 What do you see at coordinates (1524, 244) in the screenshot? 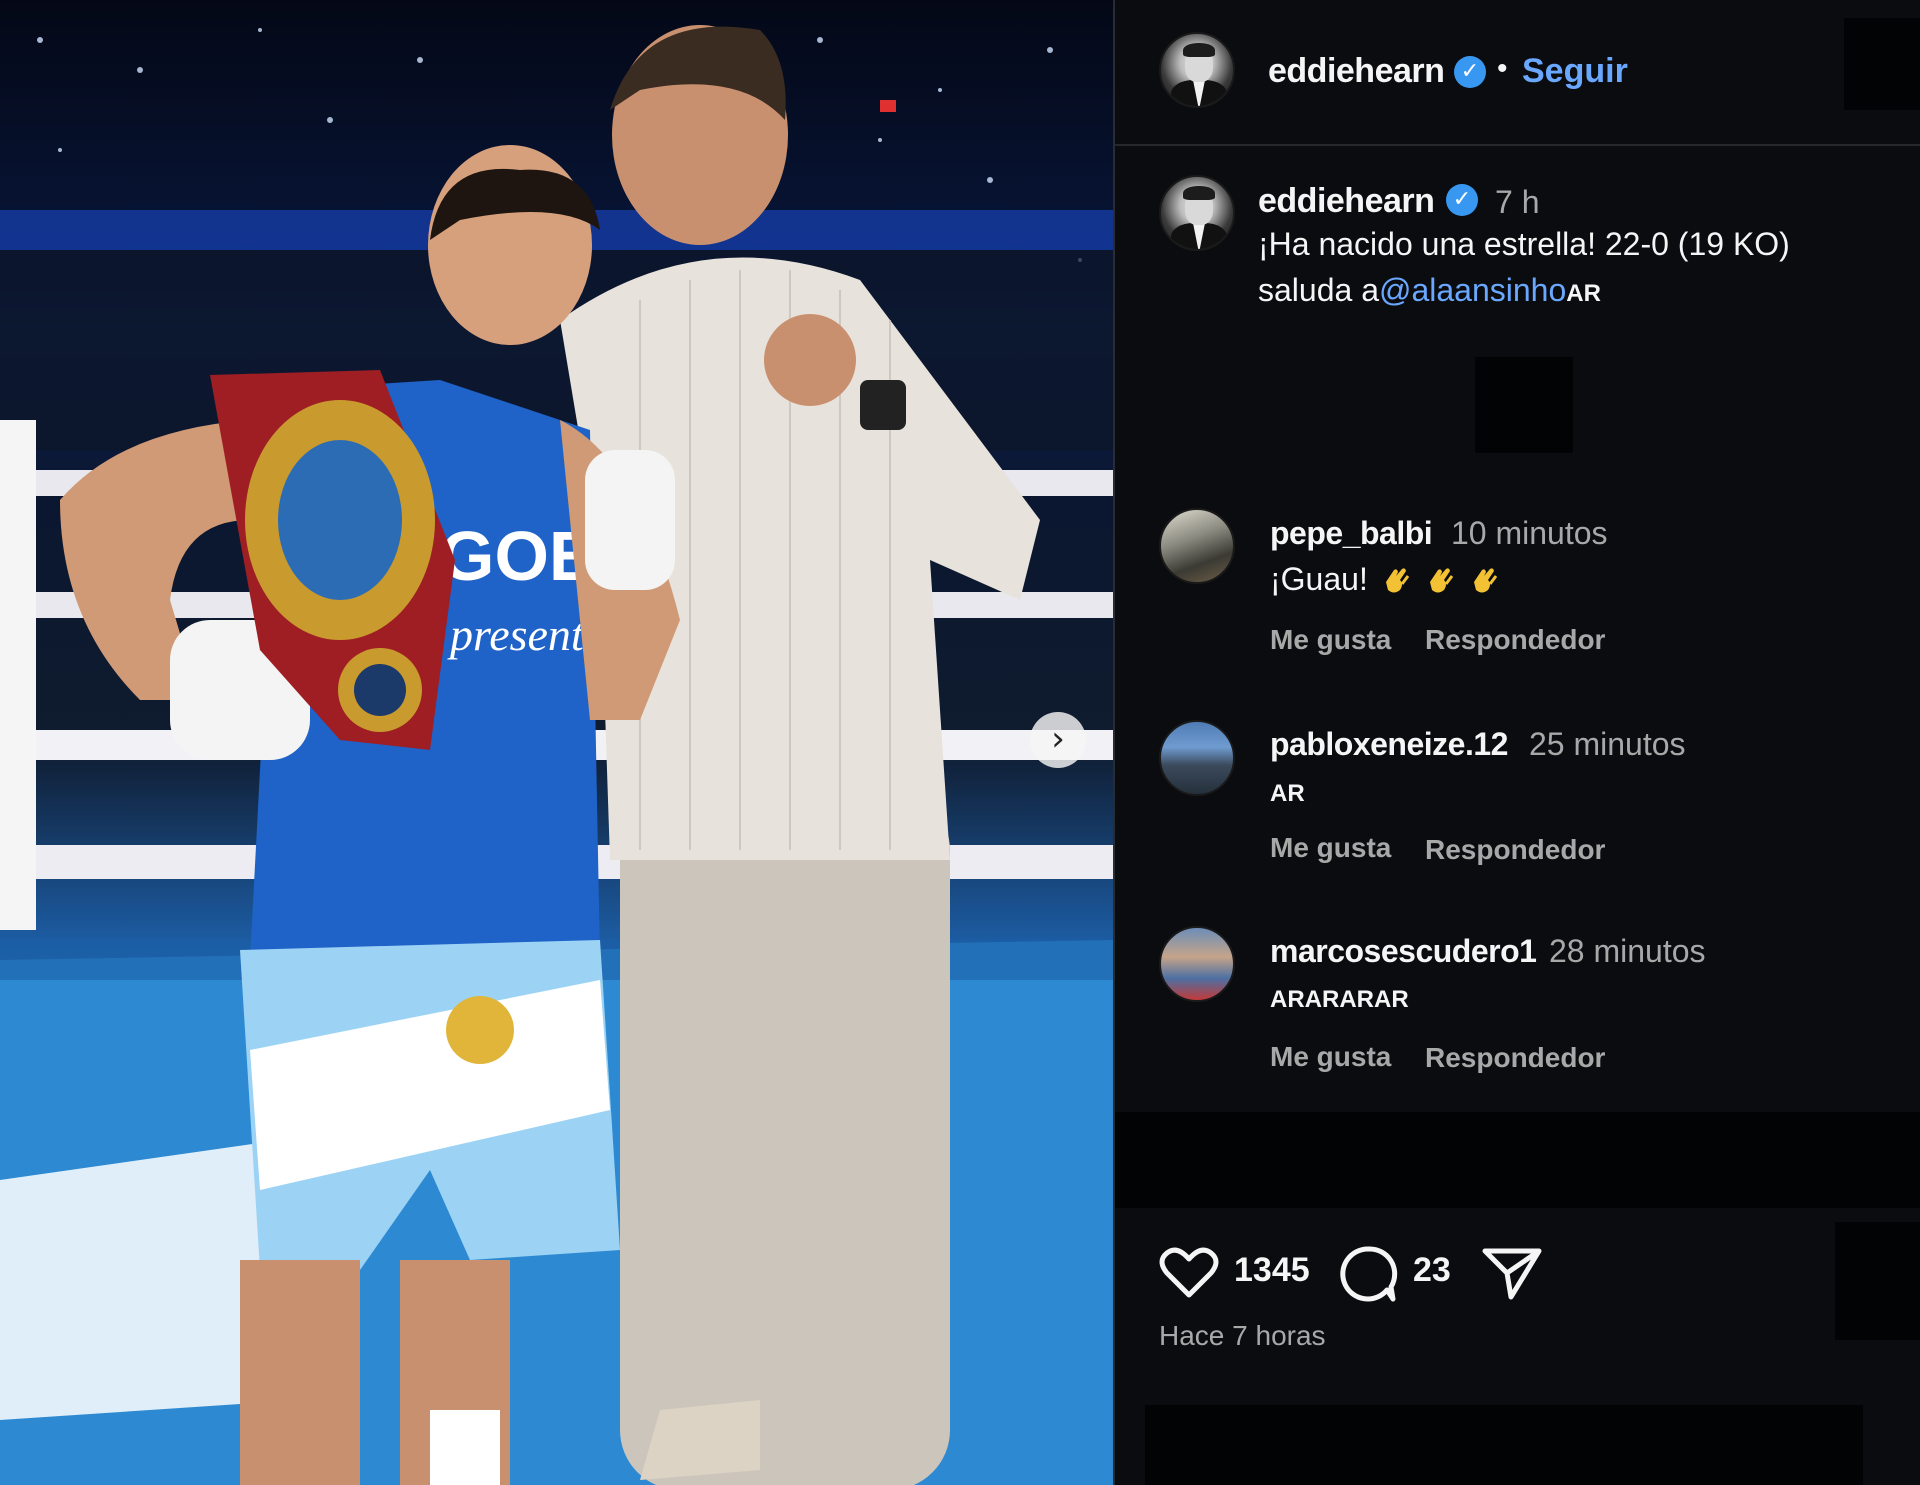
I see `caption-line-1: ¡Ha nacido una estrella! 22-0 (19 KO)` at bounding box center [1524, 244].